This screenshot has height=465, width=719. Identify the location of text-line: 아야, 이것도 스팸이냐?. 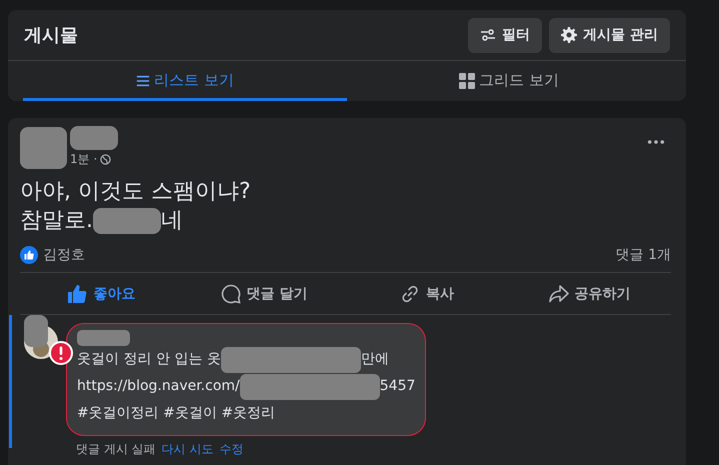
(136, 192).